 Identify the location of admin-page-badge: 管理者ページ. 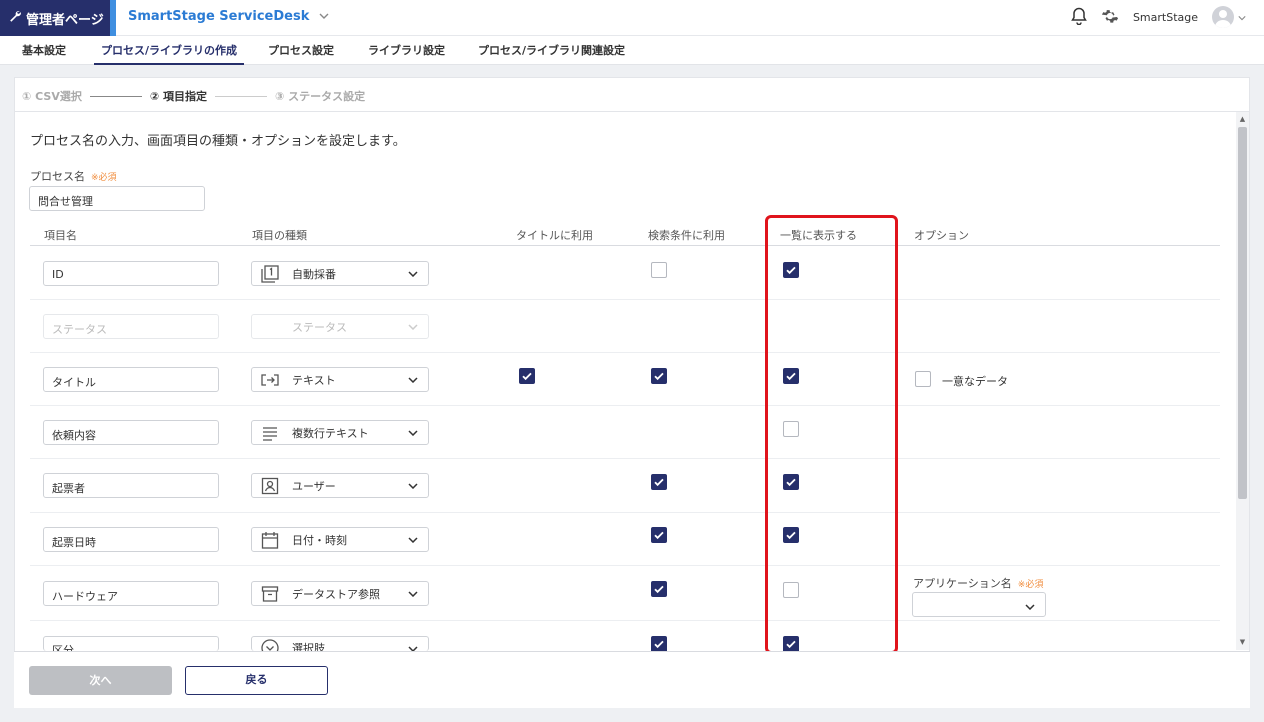
(55, 18).